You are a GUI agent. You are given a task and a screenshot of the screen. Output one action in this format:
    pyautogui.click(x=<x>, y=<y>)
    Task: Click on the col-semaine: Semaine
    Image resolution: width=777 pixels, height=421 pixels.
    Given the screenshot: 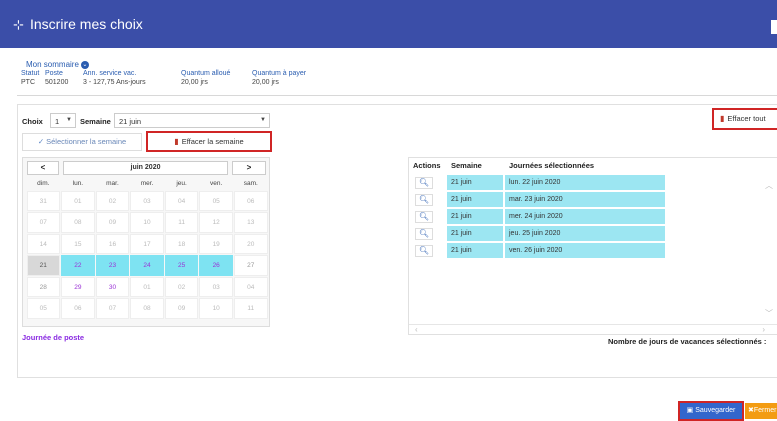 What is the action you would take?
    pyautogui.click(x=466, y=165)
    